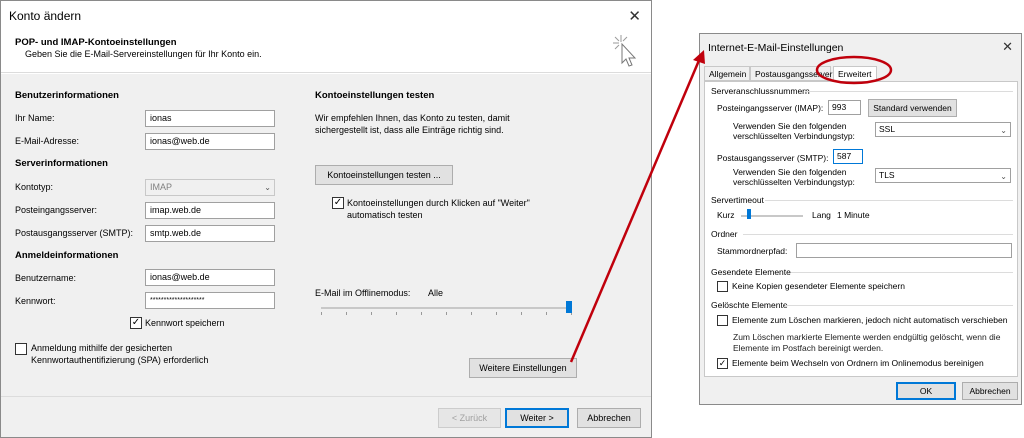  I want to click on mark-delete-checkbox, so click(722, 320).